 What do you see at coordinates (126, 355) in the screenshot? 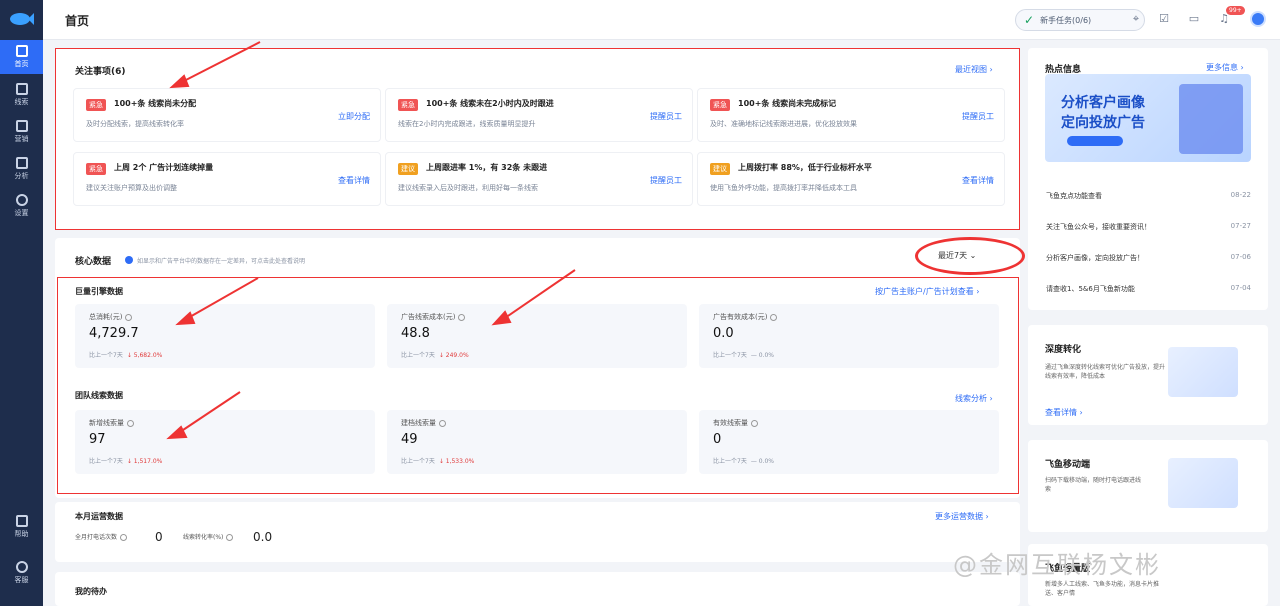
I see `metric-compare: 比上一个7天 ↓ 5,682.0%` at bounding box center [126, 355].